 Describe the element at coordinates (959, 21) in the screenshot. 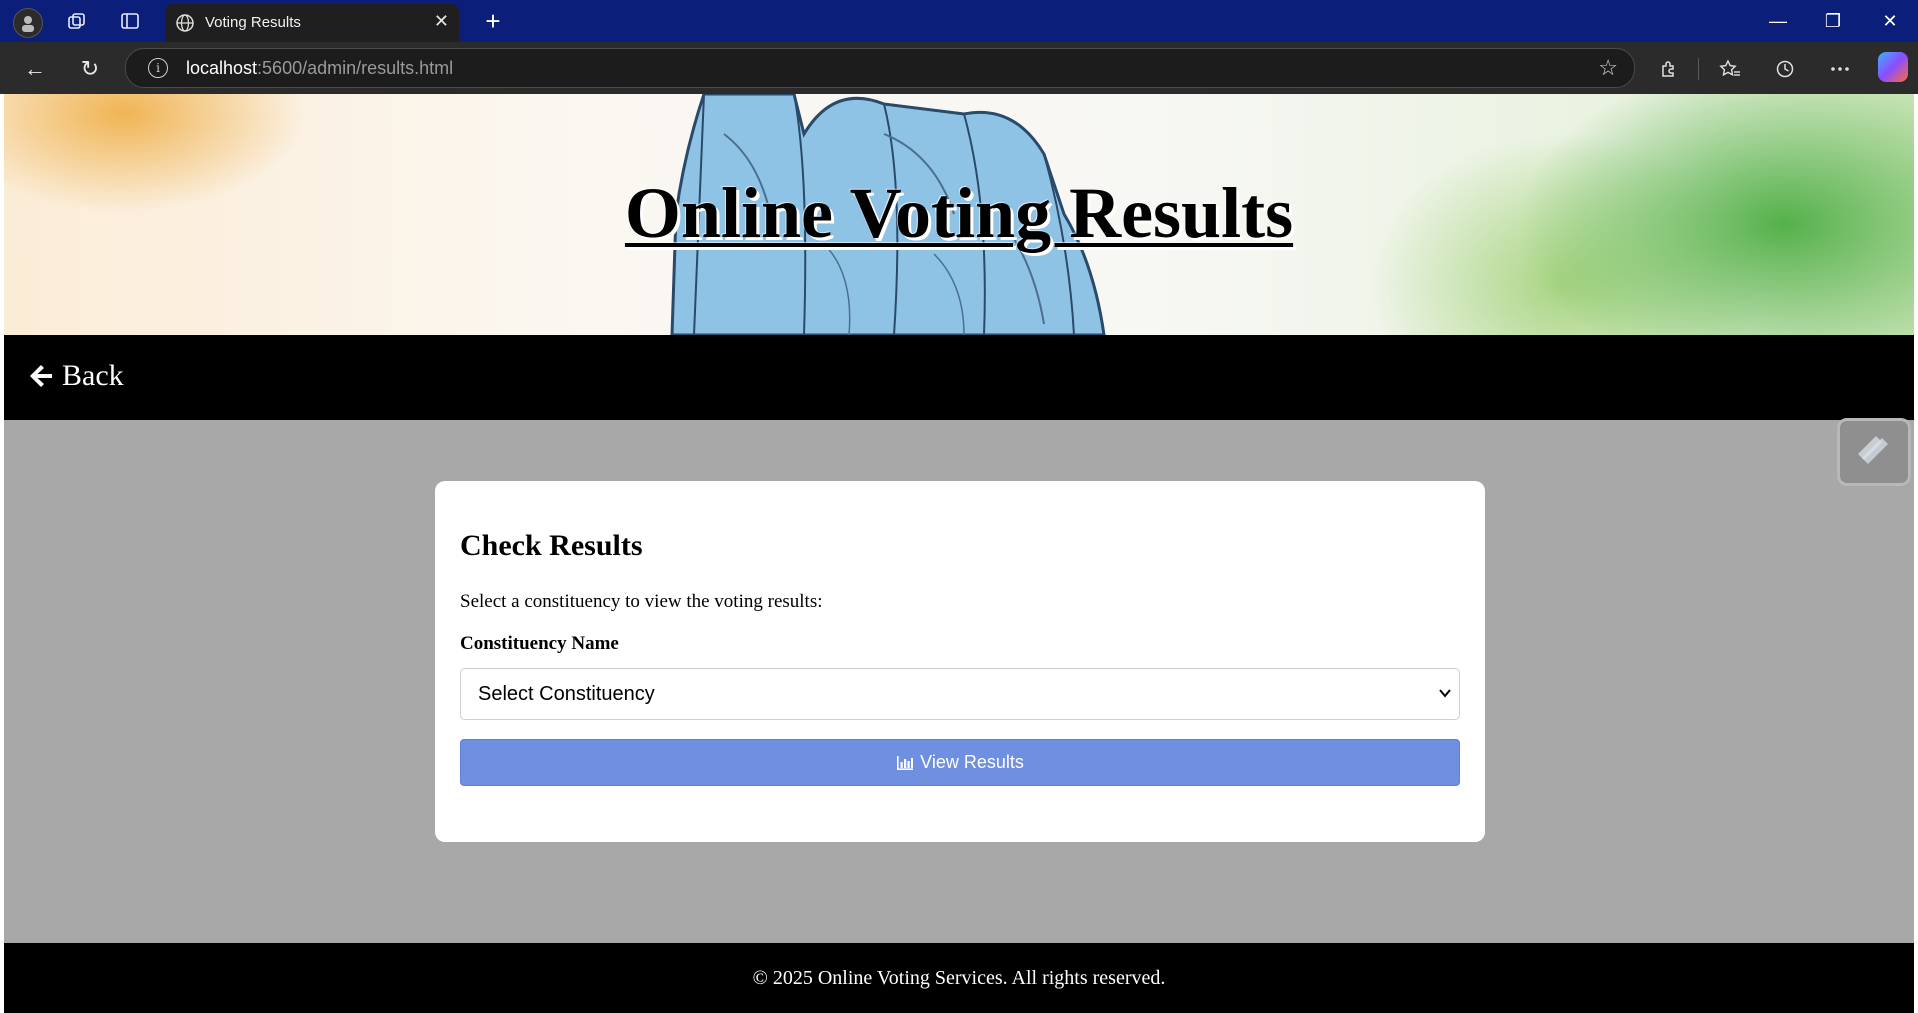

I see `browser-titlebar: Voting Results ✕ + — ❐ ✕` at that location.